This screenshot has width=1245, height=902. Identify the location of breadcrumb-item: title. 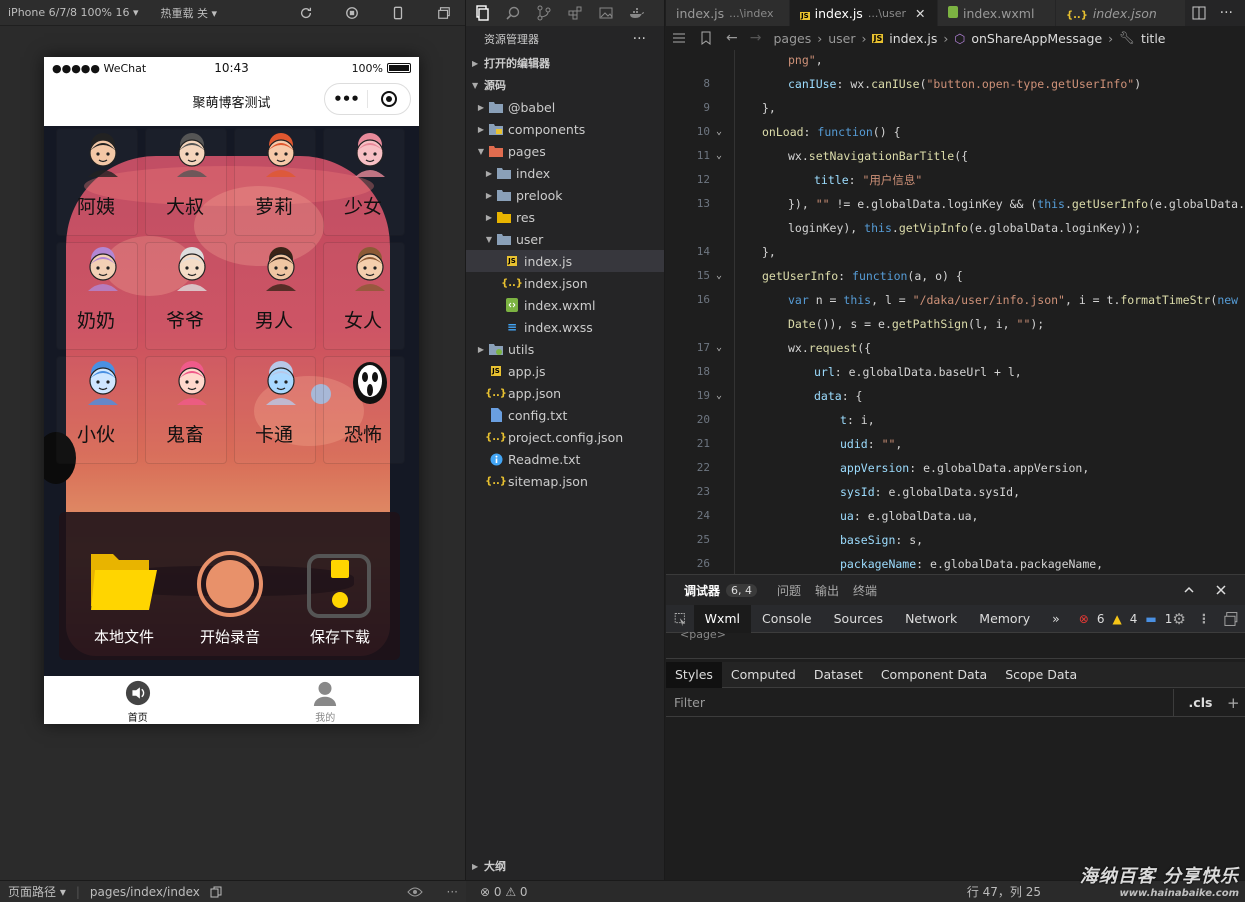
(1153, 38).